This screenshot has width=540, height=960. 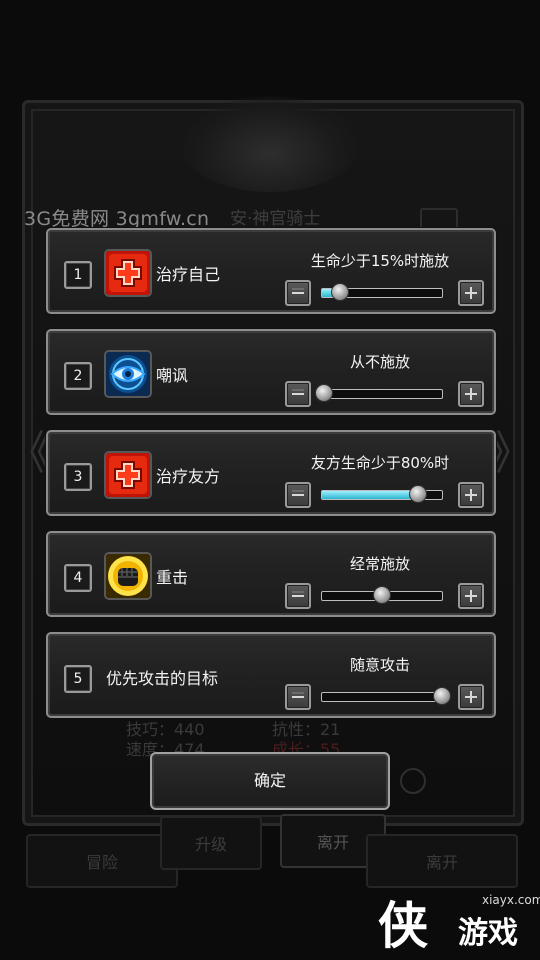 I want to click on cast-condition: 随意攻击, so click(x=379, y=665).